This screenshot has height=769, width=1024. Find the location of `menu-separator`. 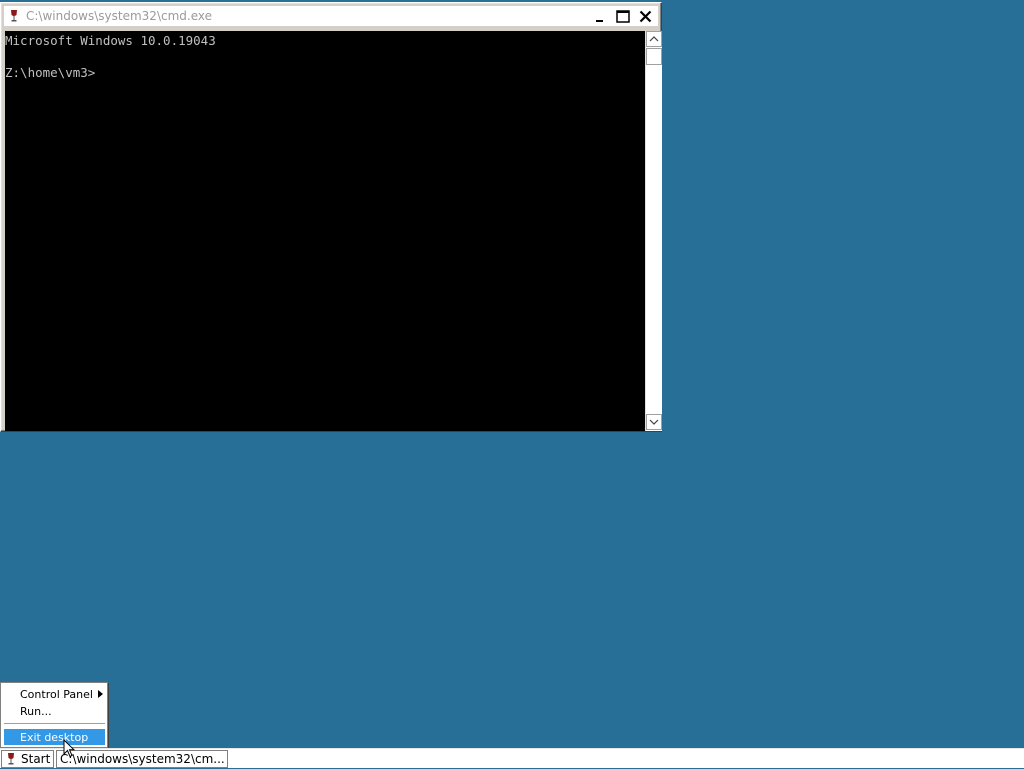

menu-separator is located at coordinates (54, 723).